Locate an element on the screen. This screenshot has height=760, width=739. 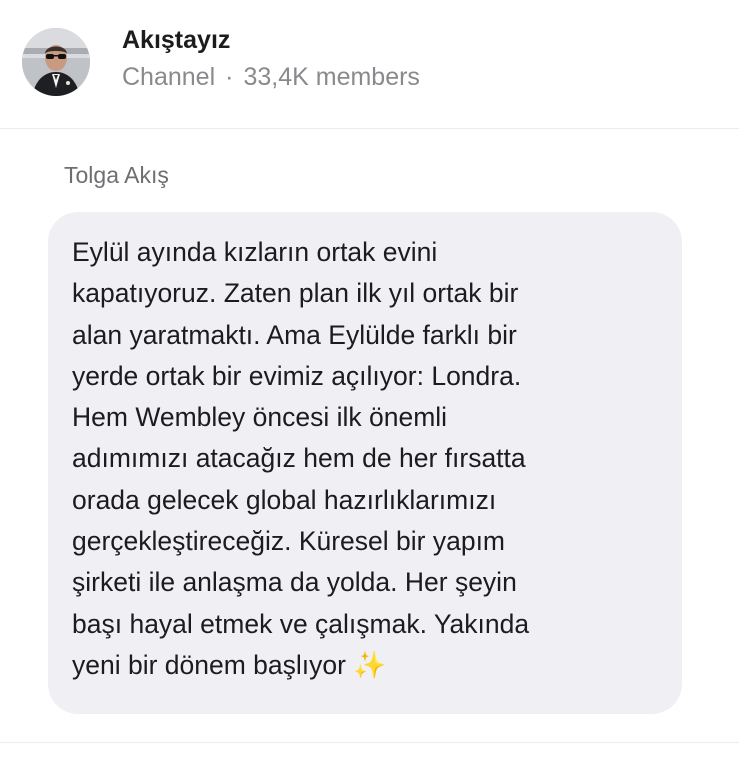
channel-type: Channel is located at coordinates (169, 77).